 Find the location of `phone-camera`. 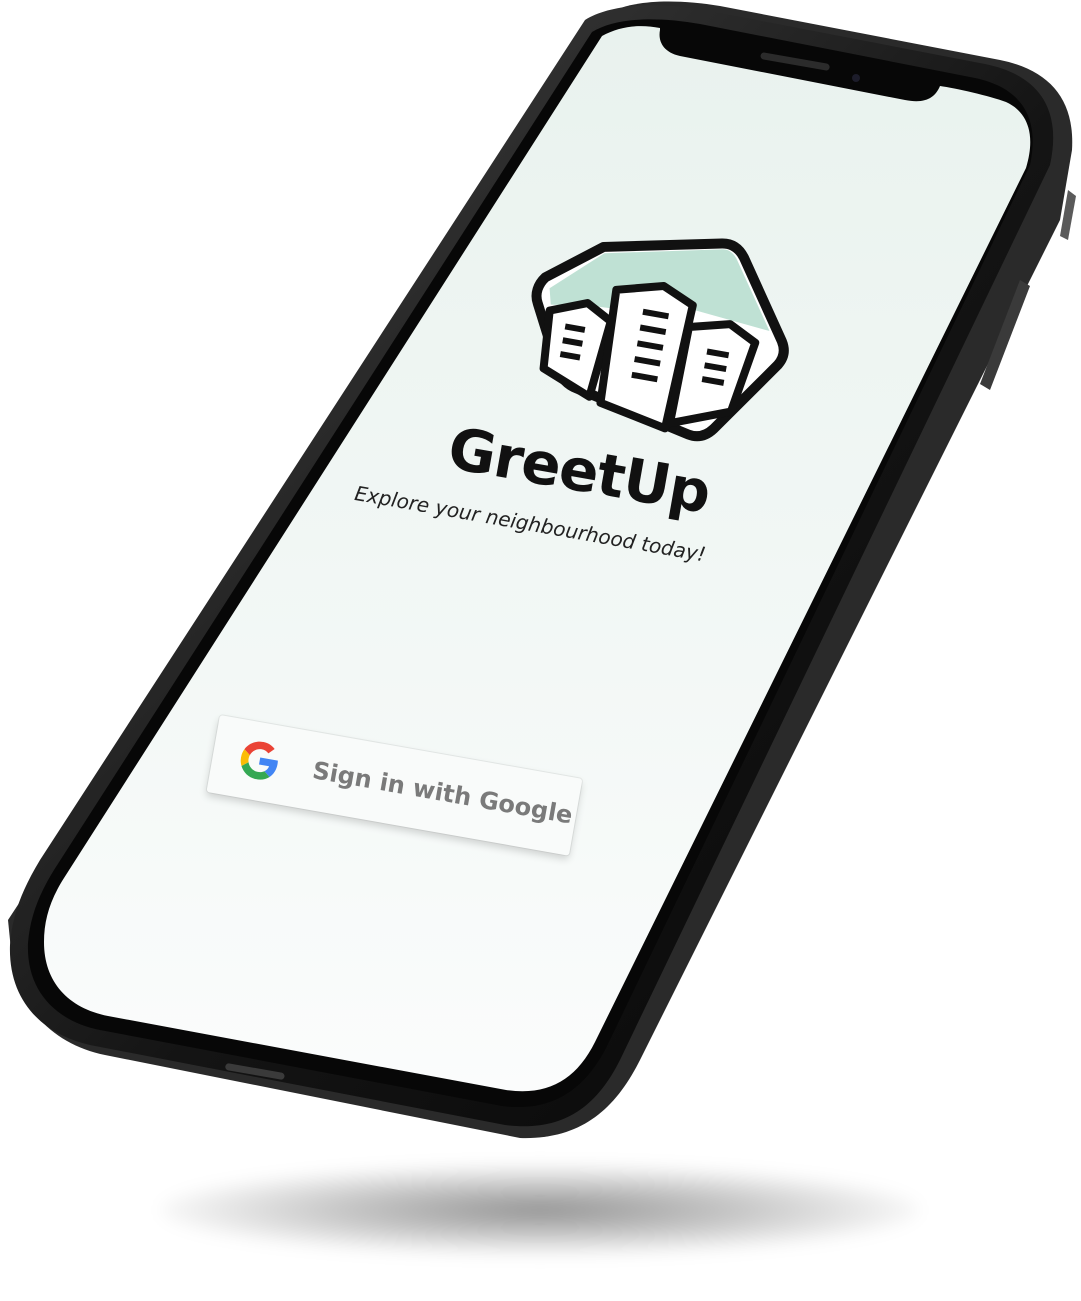

phone-camera is located at coordinates (856, 78).